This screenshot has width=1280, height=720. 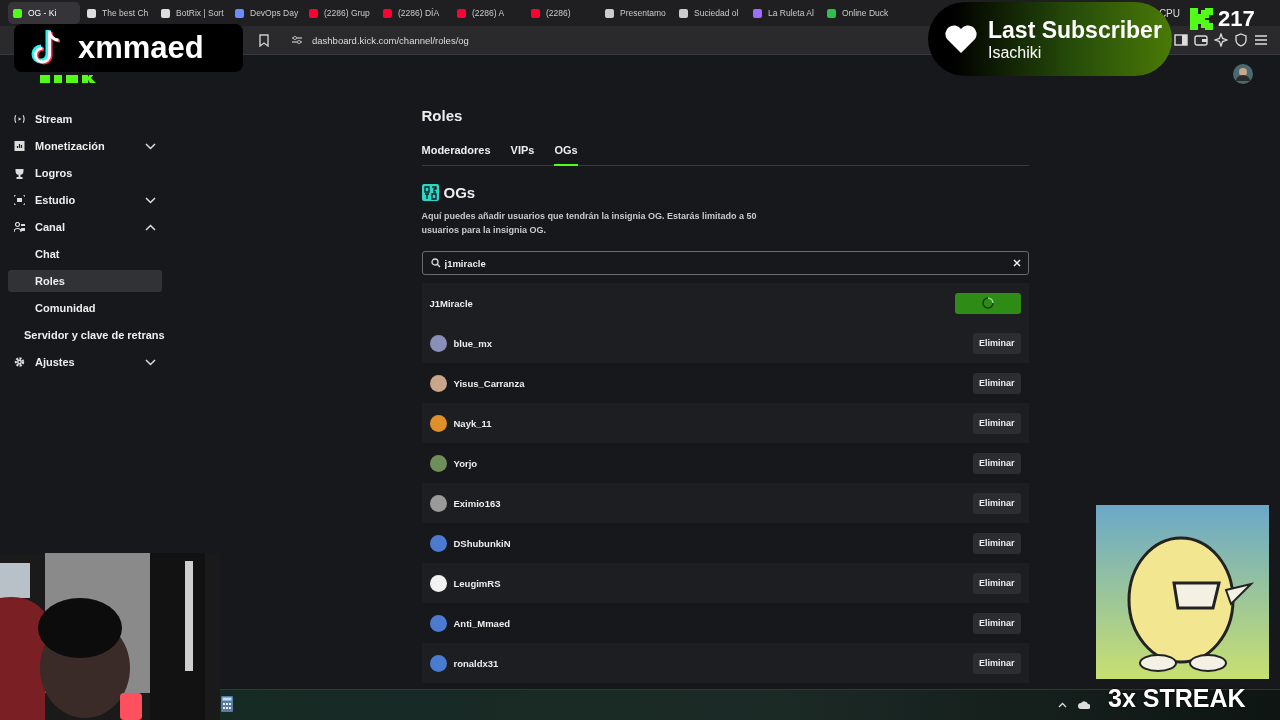 What do you see at coordinates (141, 48) in the screenshot?
I see `streamer-name: xmmaed` at bounding box center [141, 48].